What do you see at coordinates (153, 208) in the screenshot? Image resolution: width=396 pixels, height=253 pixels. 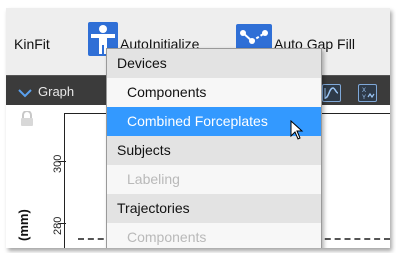 I see `menu-item-label: Trajectories` at bounding box center [153, 208].